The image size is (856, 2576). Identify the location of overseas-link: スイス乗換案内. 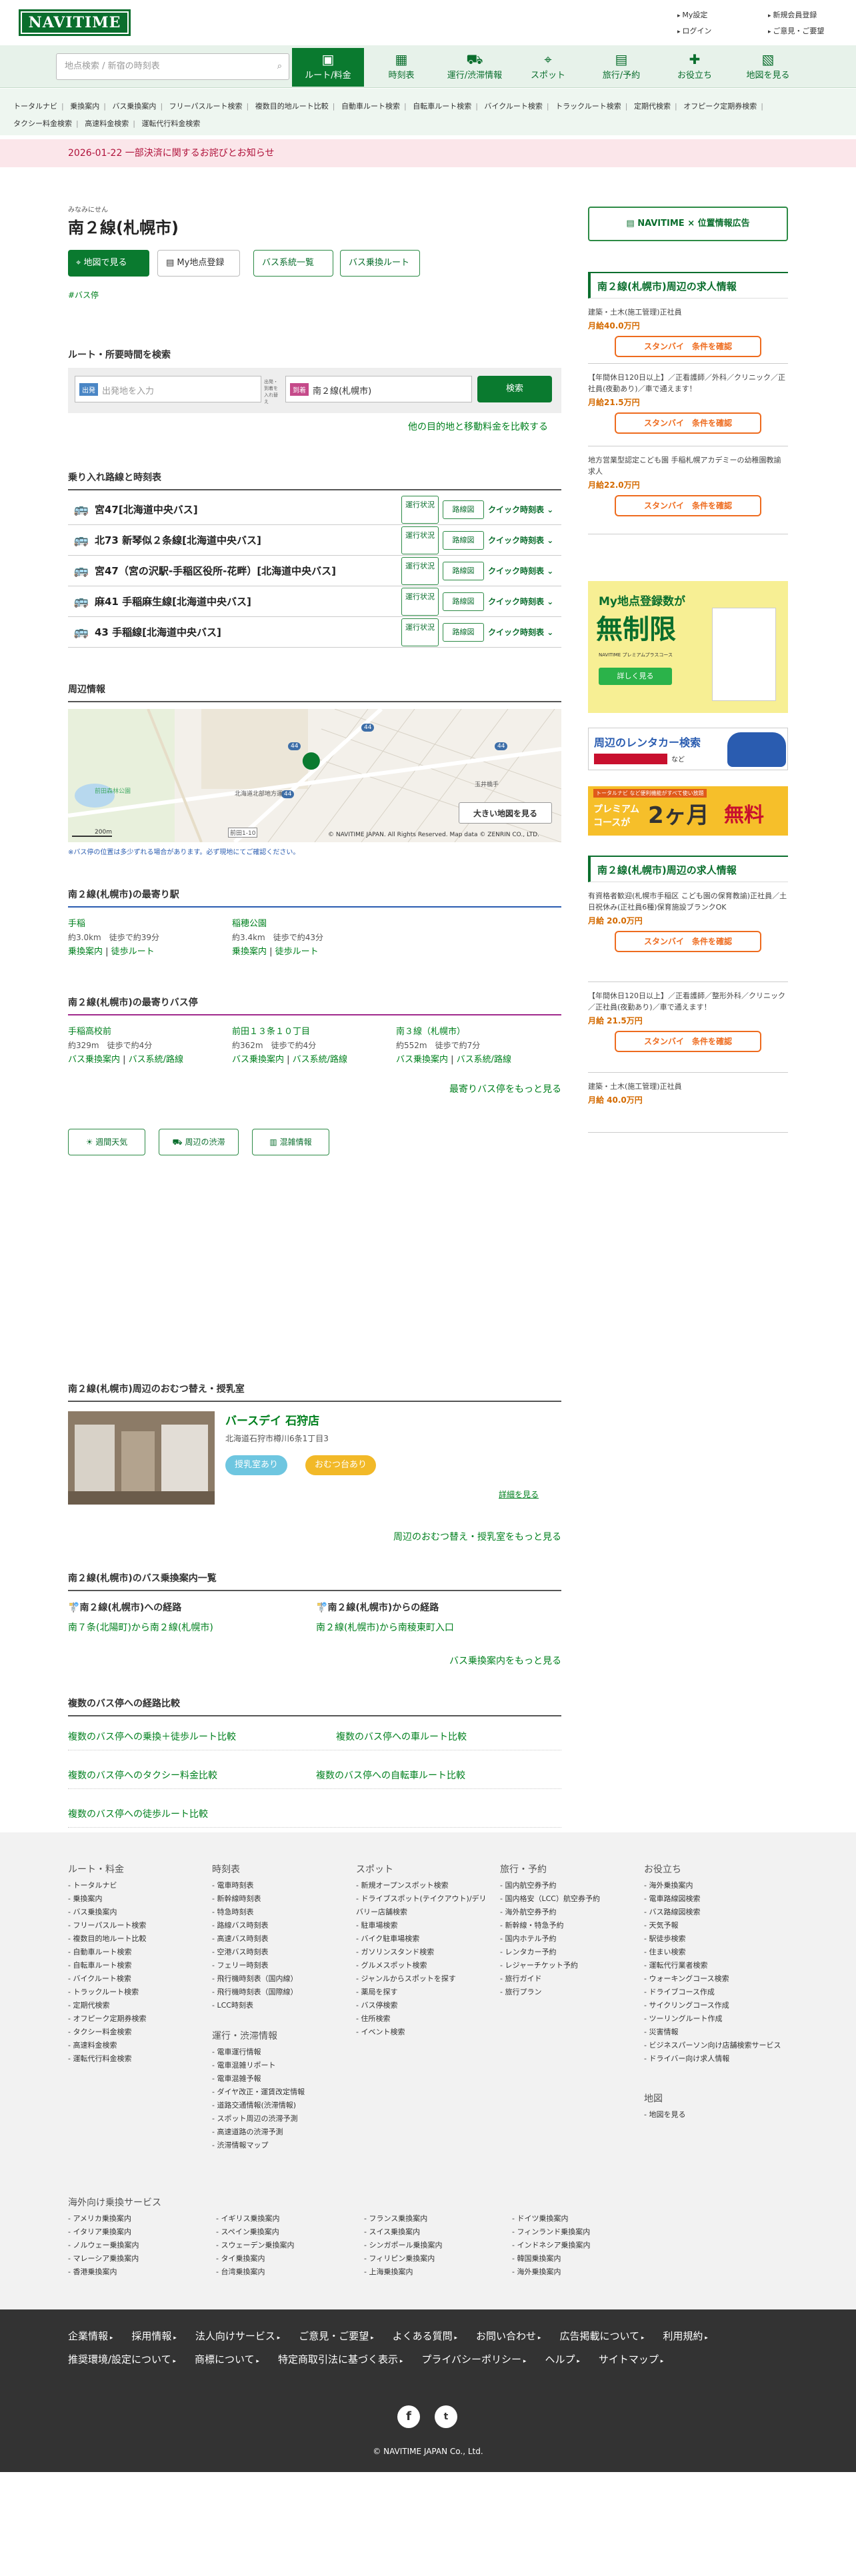
(392, 2233).